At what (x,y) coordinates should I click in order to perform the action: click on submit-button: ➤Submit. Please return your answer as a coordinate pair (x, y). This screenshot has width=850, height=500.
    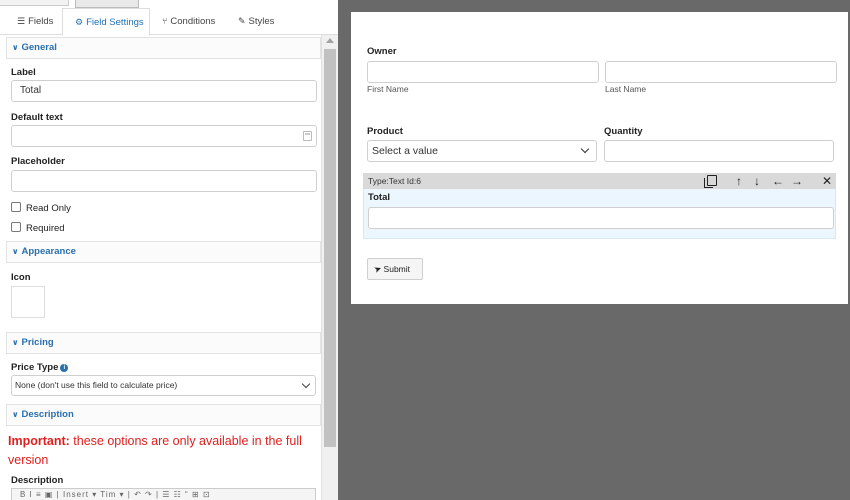
    Looking at the image, I should click on (395, 269).